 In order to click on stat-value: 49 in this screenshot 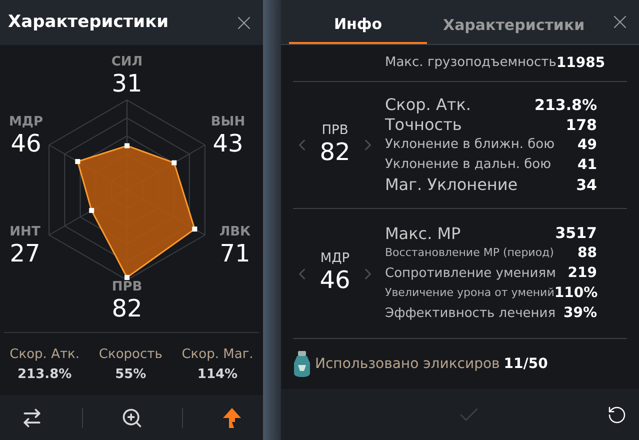, I will do `click(587, 145)`.